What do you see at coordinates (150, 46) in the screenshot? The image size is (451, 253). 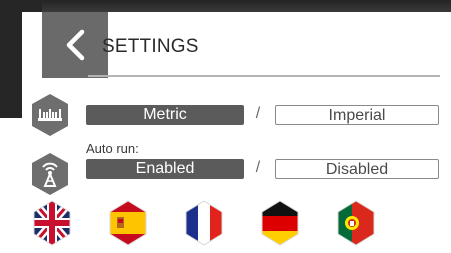 I see `page-title: SETTINGS` at bounding box center [150, 46].